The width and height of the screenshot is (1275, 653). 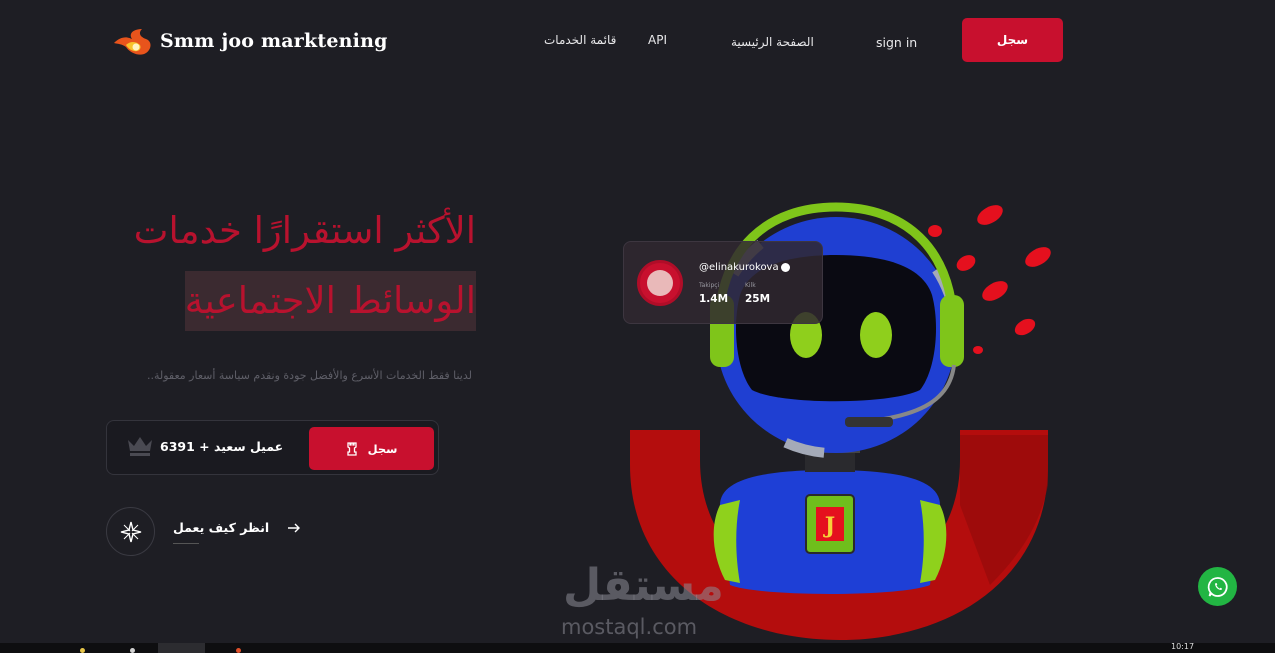 What do you see at coordinates (186, 543) in the screenshot?
I see `how-it-works-underline` at bounding box center [186, 543].